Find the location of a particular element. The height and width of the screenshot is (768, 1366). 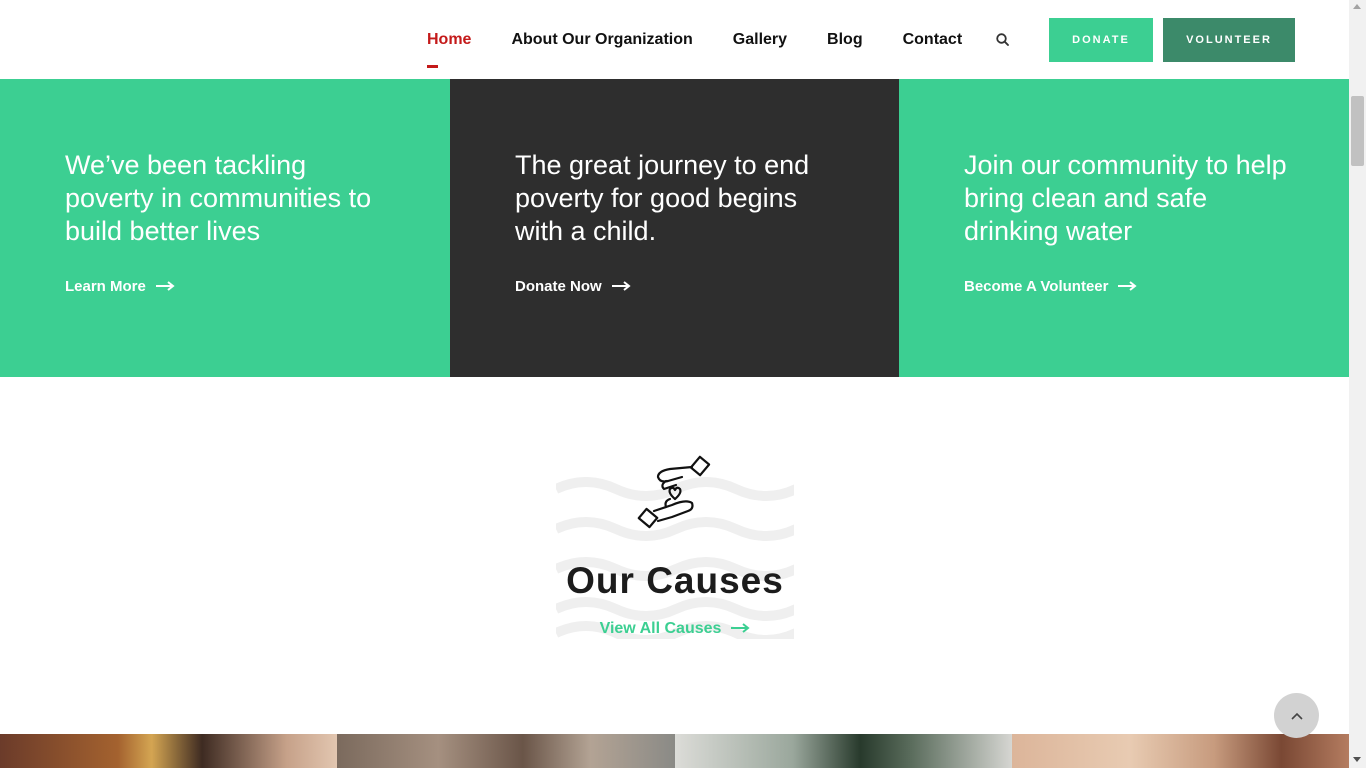

link-label: Become A Volunteer is located at coordinates (1036, 286).